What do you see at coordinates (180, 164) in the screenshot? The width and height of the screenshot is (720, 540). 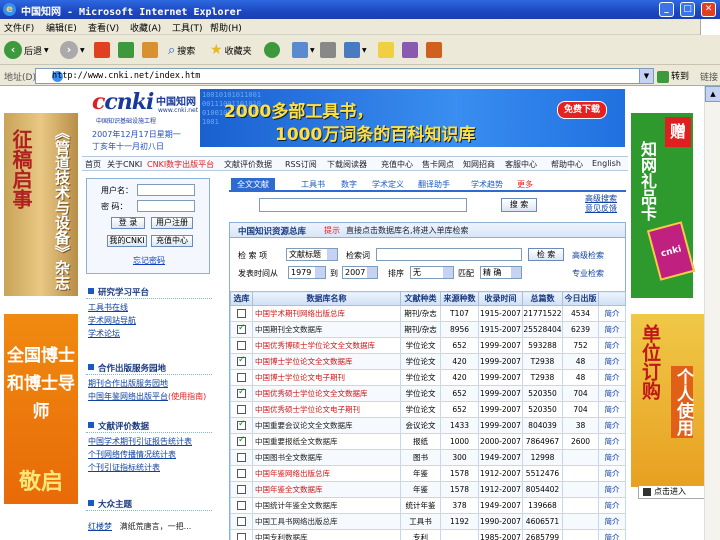 I see `nav-publishing-platform: CNKI数字出版平台` at bounding box center [180, 164].